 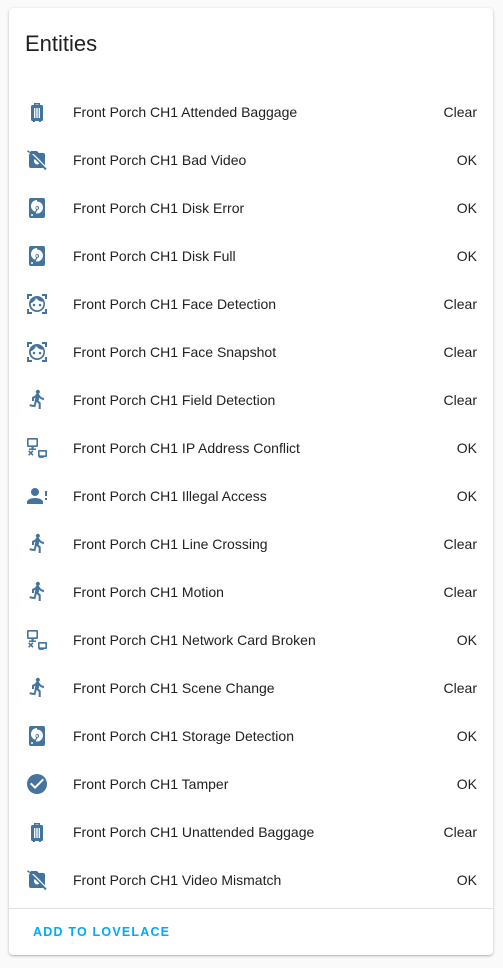 I want to click on entity-name: Front Porch CH1 Field Detection, so click(x=174, y=400).